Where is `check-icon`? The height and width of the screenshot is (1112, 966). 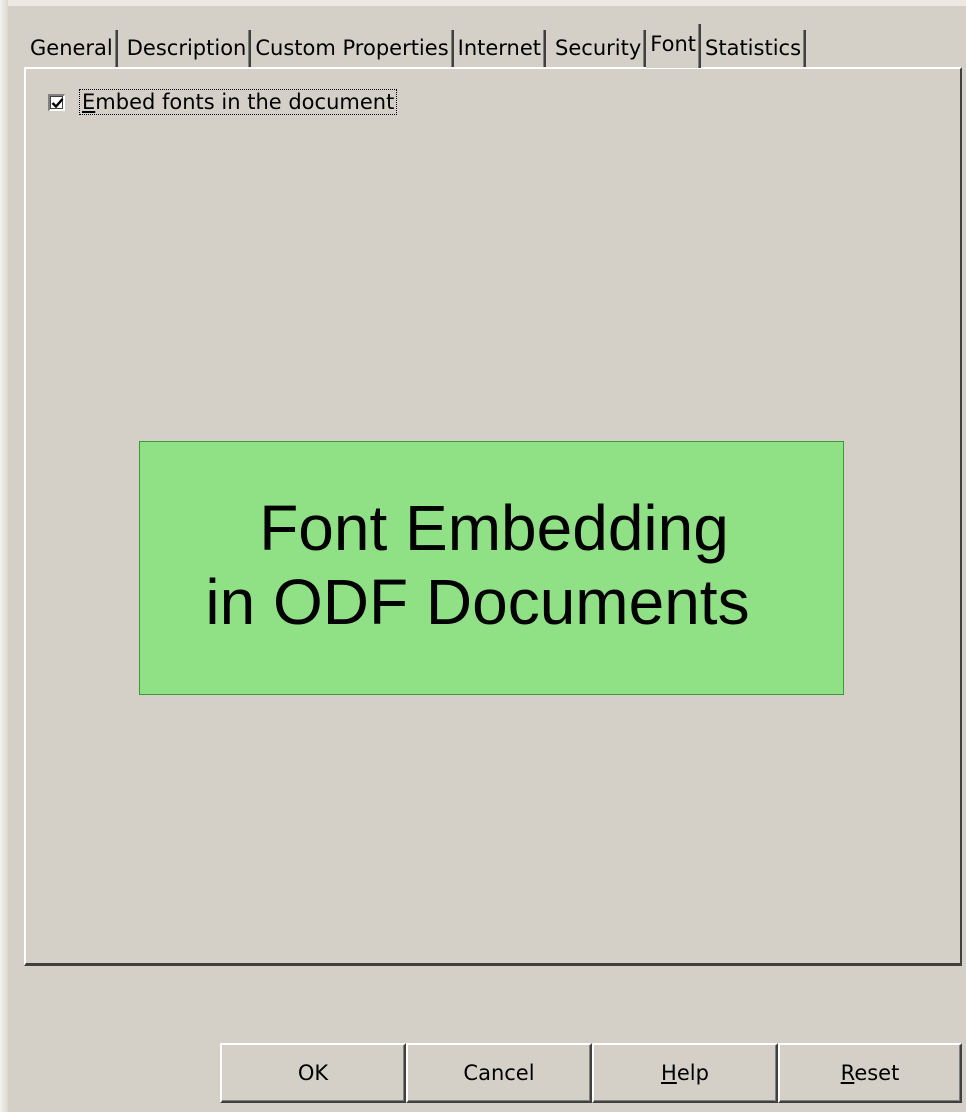 check-icon is located at coordinates (57, 102).